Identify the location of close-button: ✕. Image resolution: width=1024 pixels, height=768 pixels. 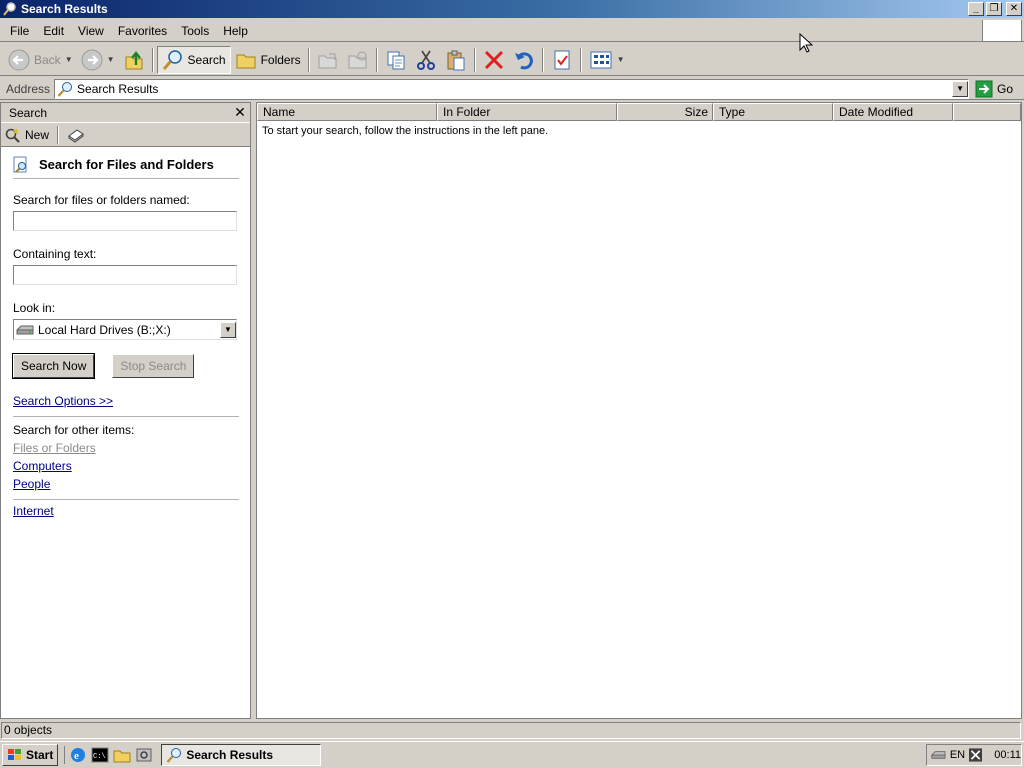
(1014, 9).